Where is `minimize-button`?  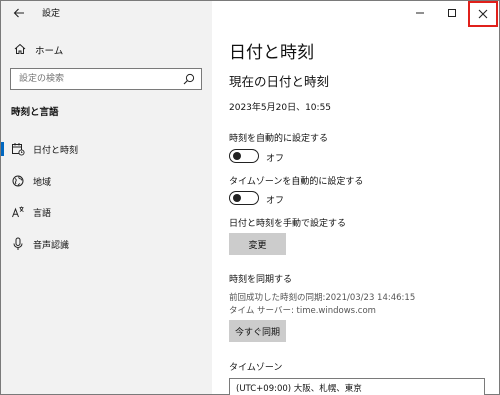
minimize-button is located at coordinates (420, 13).